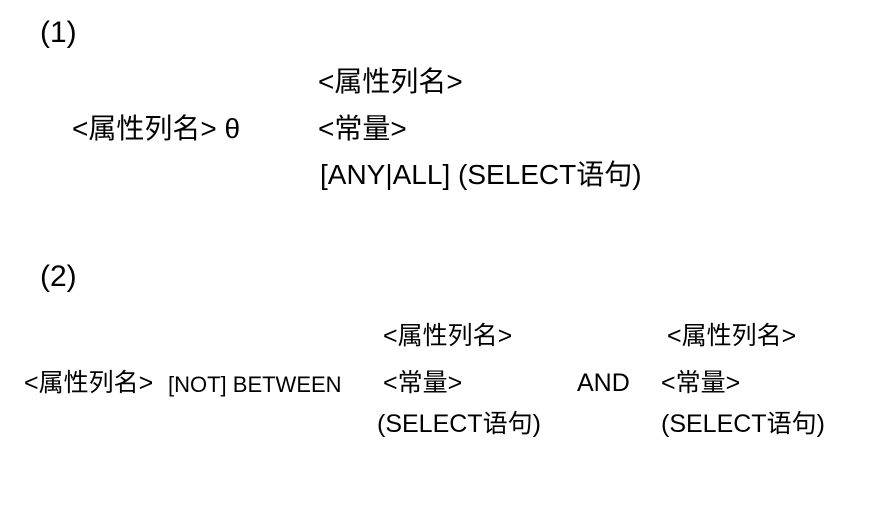 The height and width of the screenshot is (530, 877). I want to click on section-2-operator: [NOT] BETWEEN, so click(255, 384).